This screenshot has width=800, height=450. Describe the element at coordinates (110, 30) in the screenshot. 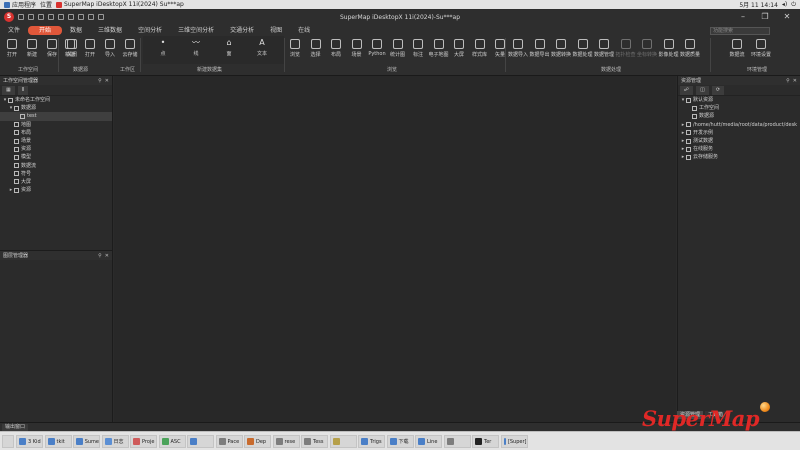

I see `tab-3: 三维数据` at that location.